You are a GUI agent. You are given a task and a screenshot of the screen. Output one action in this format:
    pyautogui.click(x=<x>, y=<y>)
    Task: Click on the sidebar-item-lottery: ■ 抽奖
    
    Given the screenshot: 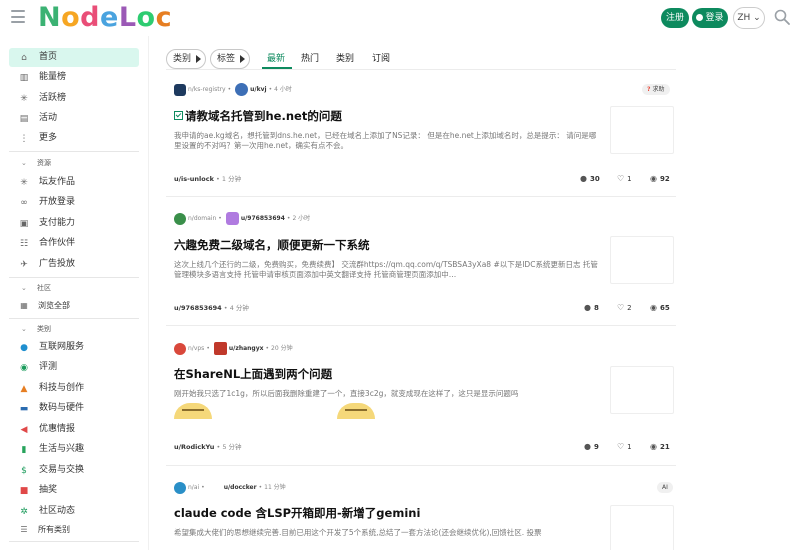 What is the action you would take?
    pyautogui.click(x=74, y=490)
    